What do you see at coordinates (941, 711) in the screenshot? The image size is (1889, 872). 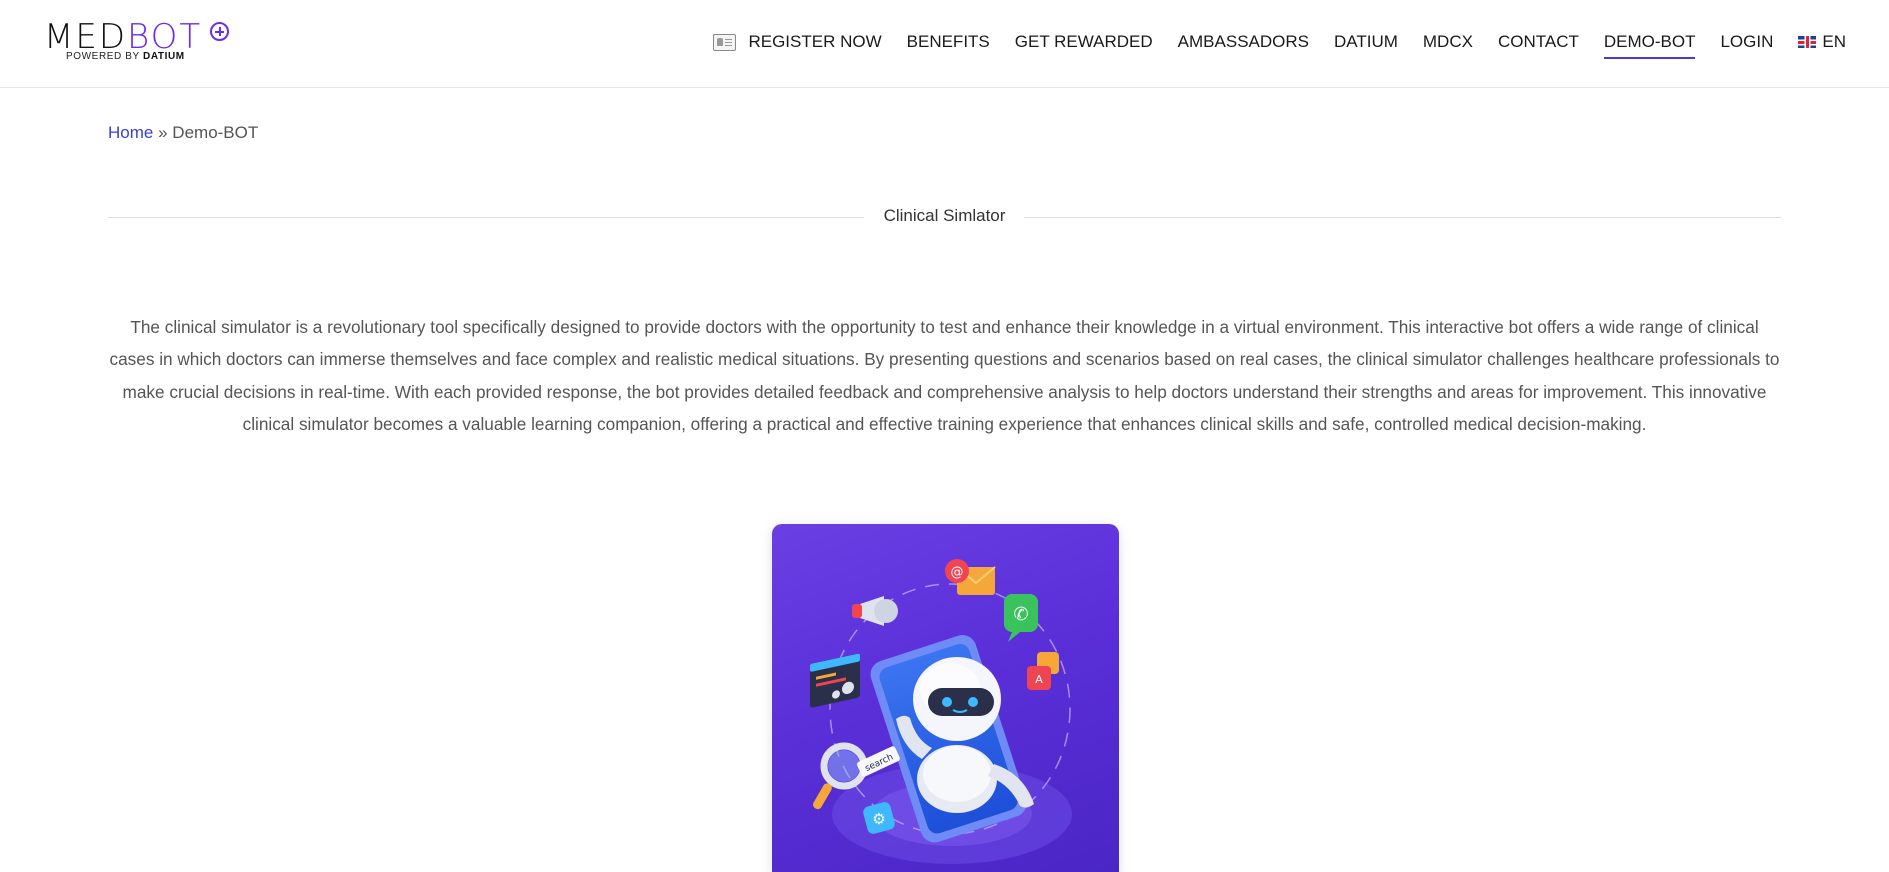 I see `illustration-graphic: @ ✆ A search ⚙` at bounding box center [941, 711].